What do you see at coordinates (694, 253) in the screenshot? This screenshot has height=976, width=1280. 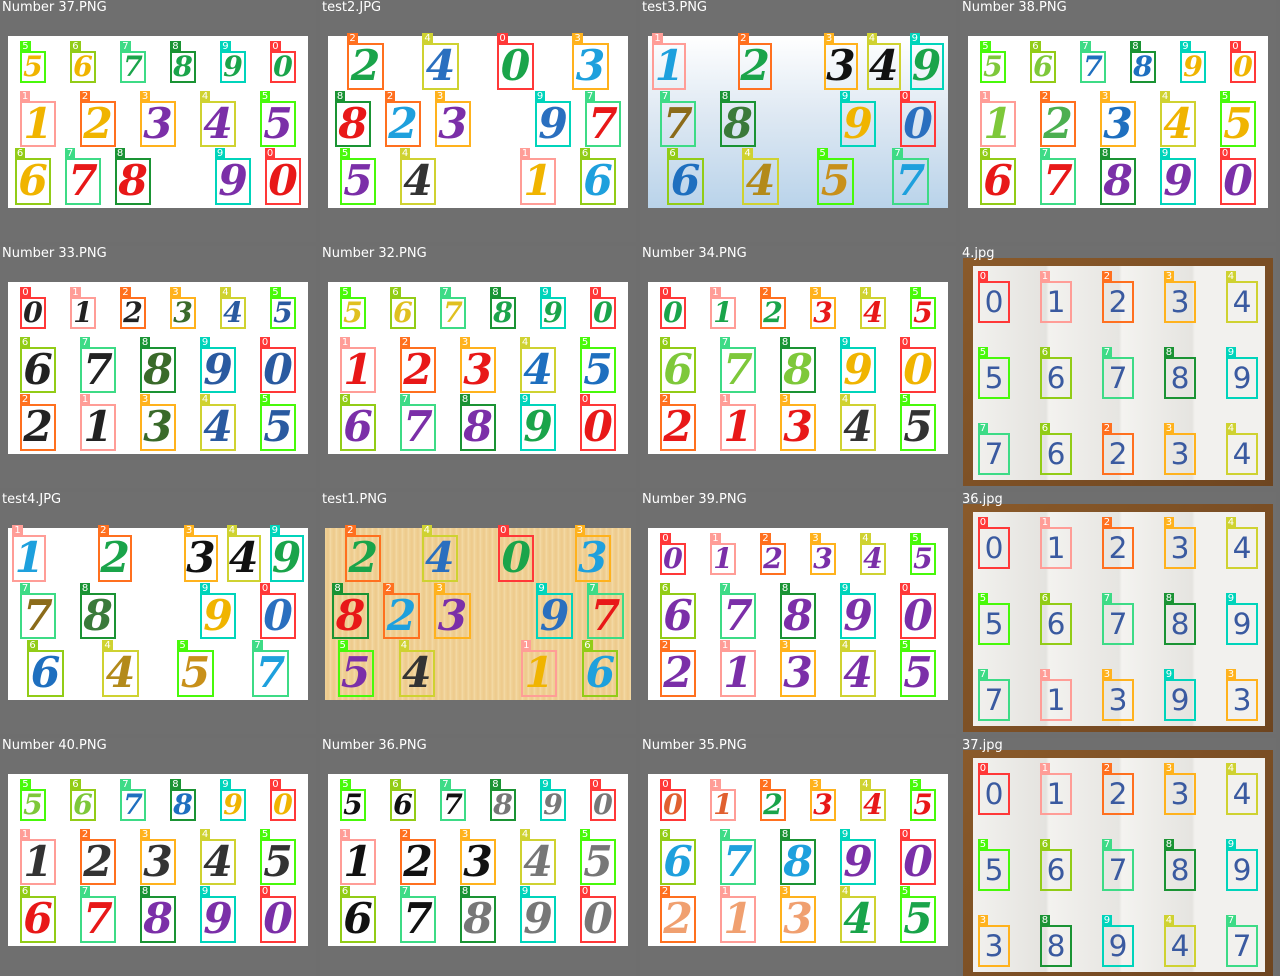 I see `tile-title: Number 34.PNG` at bounding box center [694, 253].